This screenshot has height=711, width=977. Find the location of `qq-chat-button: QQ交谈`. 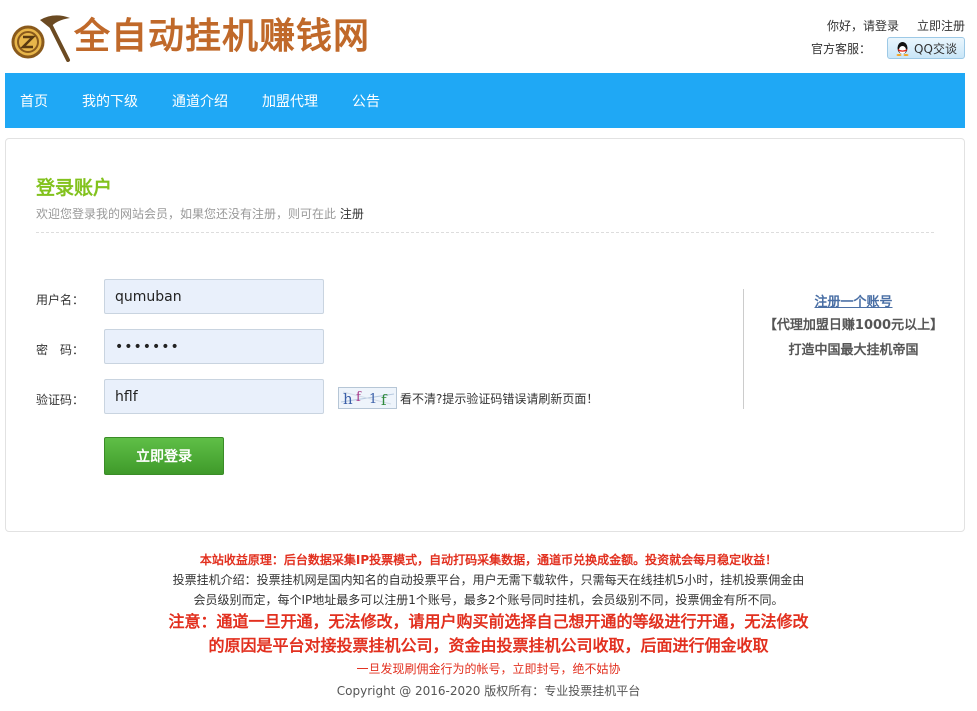

qq-chat-button: QQ交谈 is located at coordinates (926, 48).